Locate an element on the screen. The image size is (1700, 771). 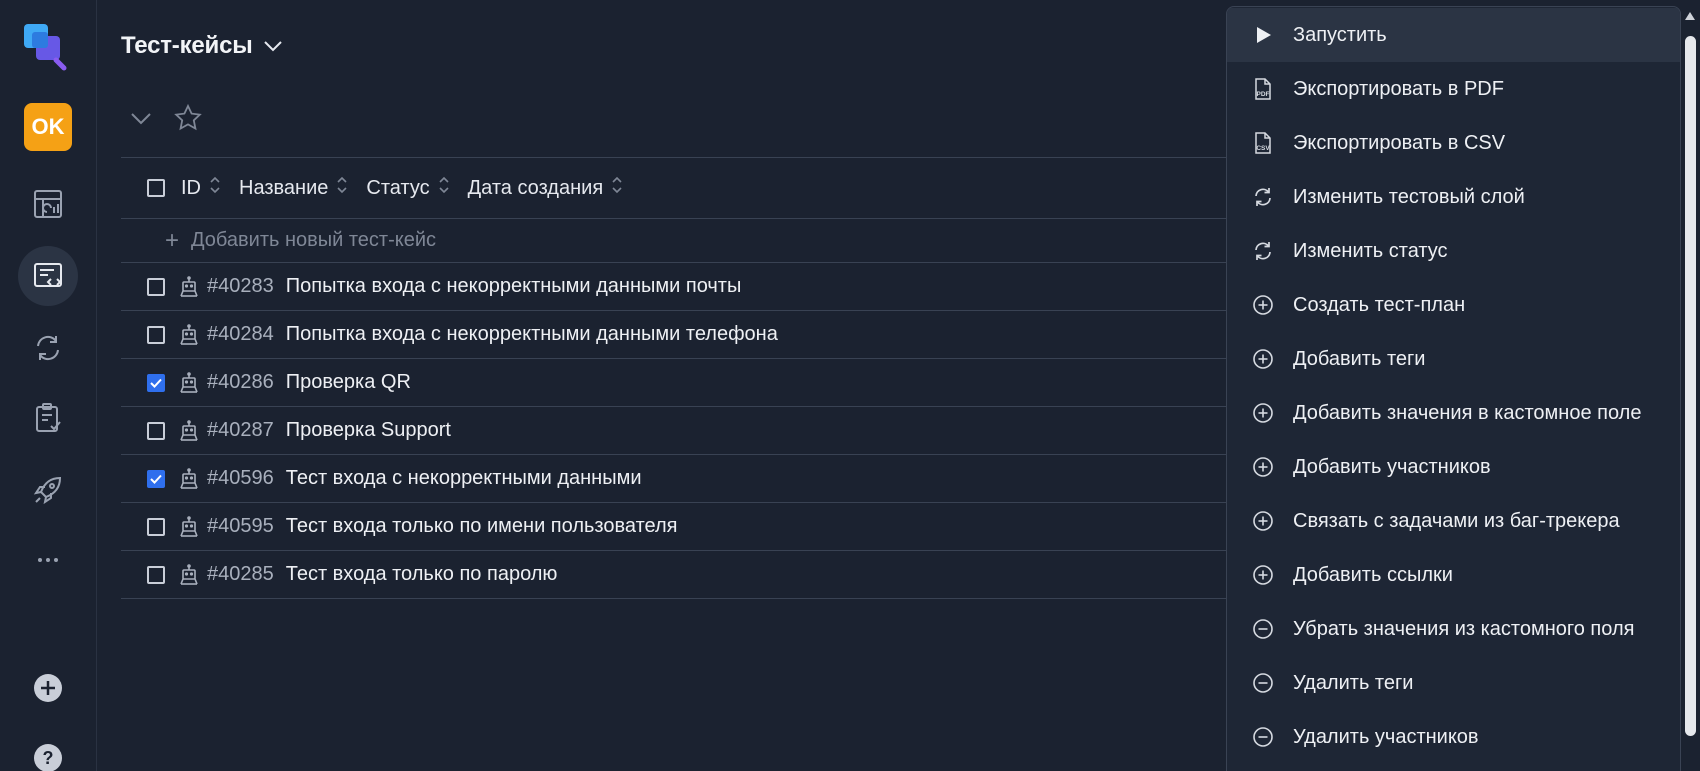
menu-item: Добавить участников is located at coordinates (1453, 467).